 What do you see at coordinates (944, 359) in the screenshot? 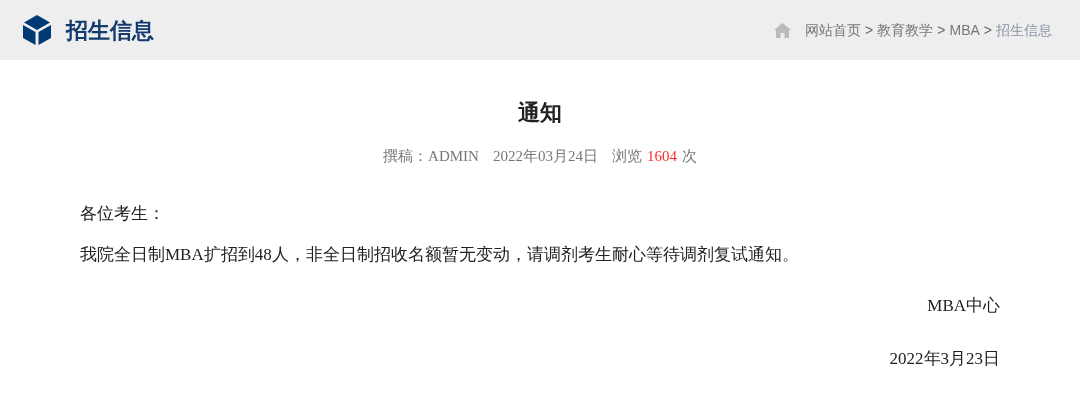
I see `signature-line: 2022年3月23日` at bounding box center [944, 359].